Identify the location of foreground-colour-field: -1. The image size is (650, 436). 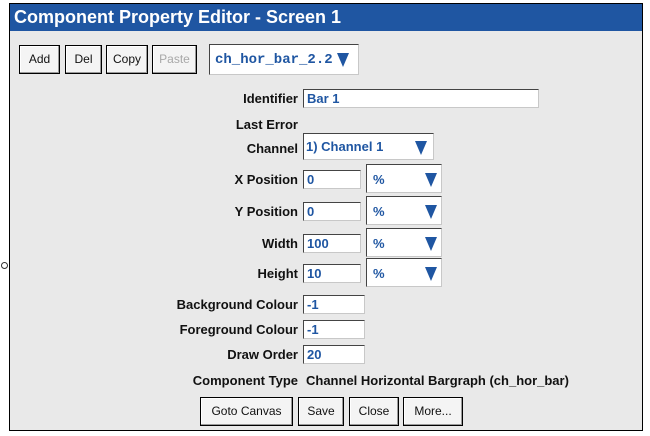
(334, 329).